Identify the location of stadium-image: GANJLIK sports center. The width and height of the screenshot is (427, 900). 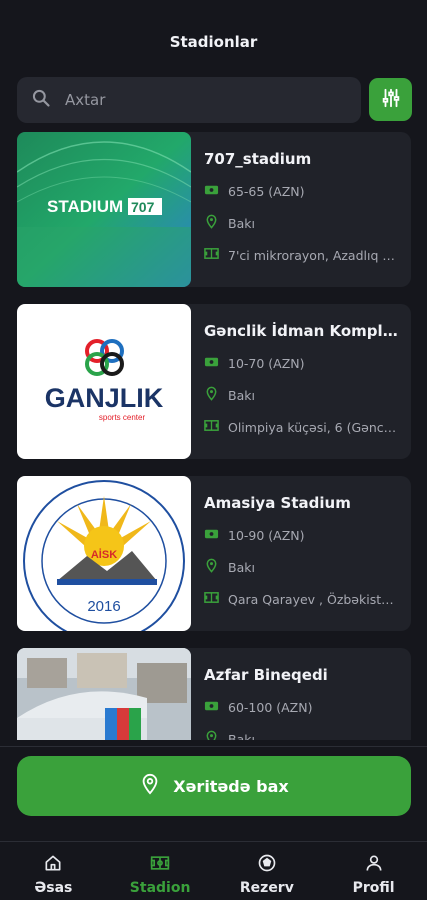
(104, 381).